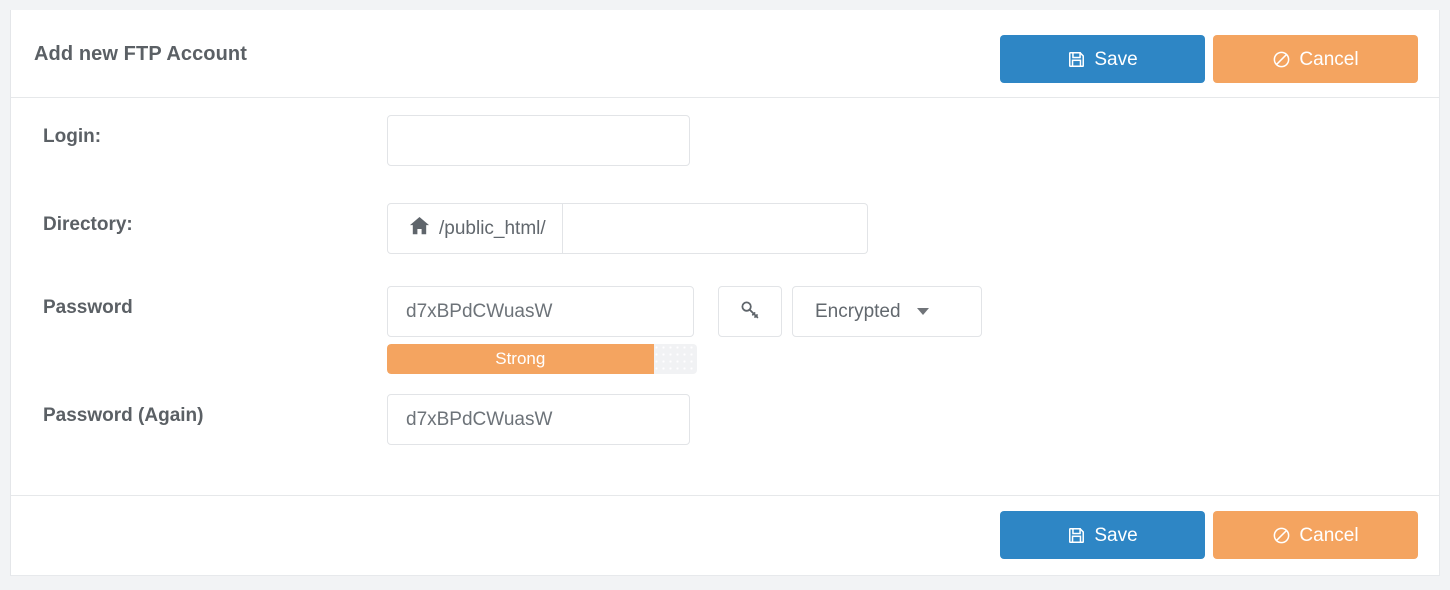 Image resolution: width=1450 pixels, height=590 pixels. I want to click on footer-action-bar: Save Cancel, so click(1209, 535).